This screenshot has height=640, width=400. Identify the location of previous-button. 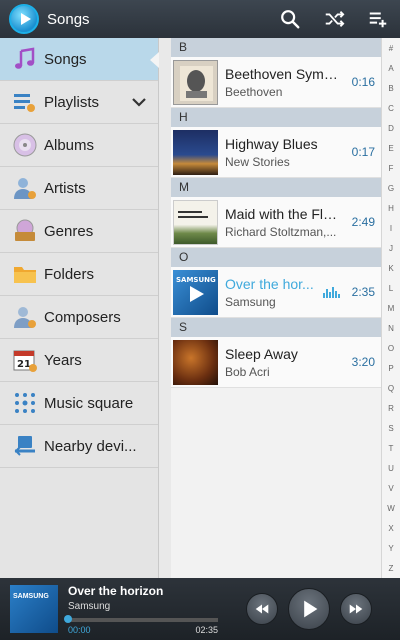
(262, 609).